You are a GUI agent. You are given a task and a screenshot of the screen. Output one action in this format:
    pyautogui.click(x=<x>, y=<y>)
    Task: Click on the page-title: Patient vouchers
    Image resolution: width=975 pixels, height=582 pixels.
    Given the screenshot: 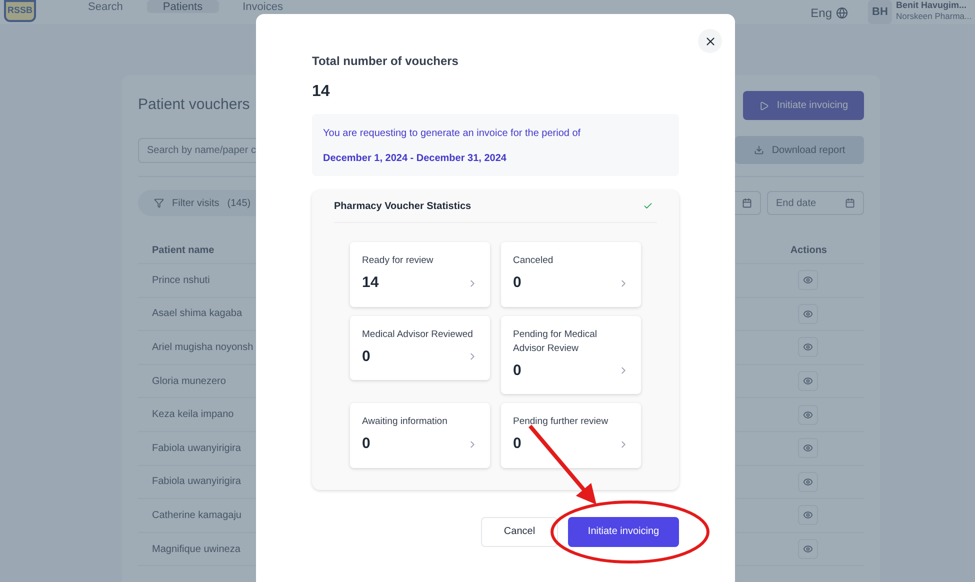 What is the action you would take?
    pyautogui.click(x=194, y=105)
    